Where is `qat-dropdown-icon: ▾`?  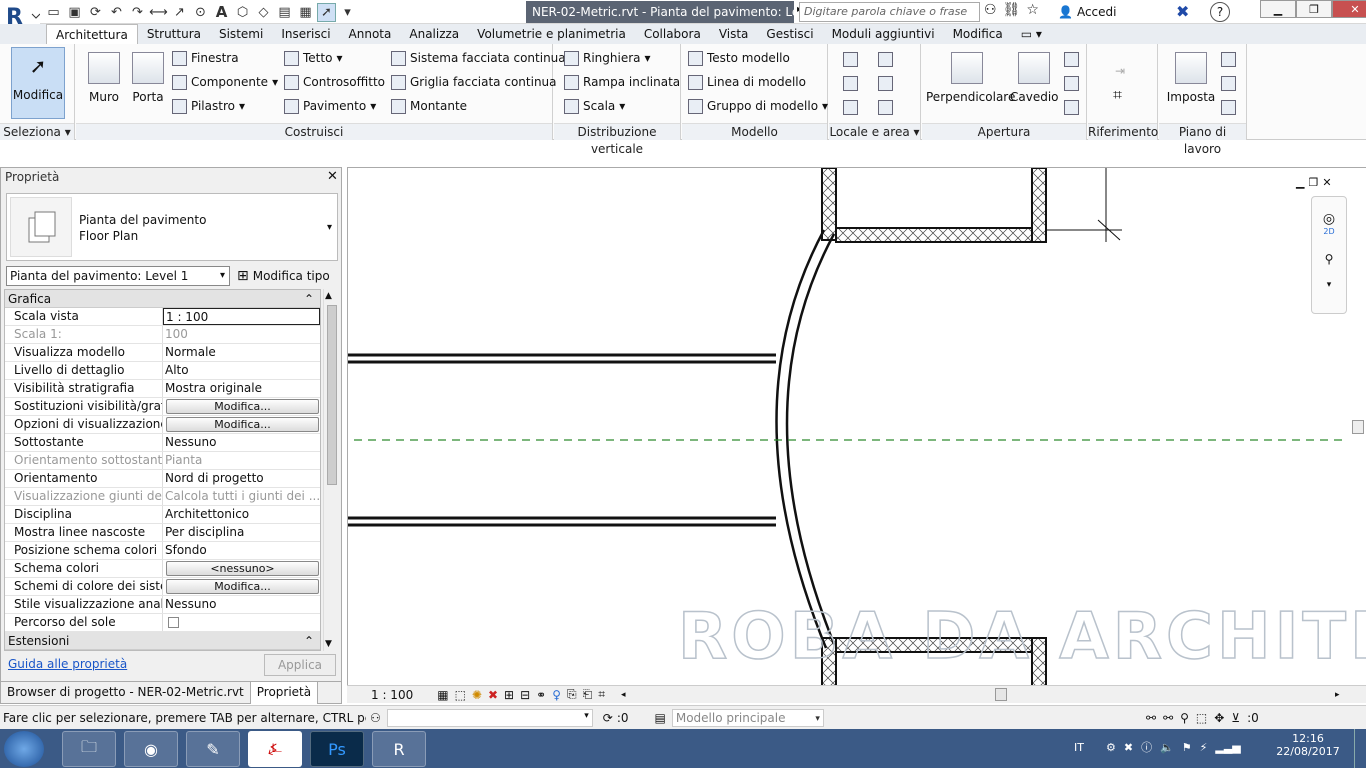 qat-dropdown-icon: ▾ is located at coordinates (347, 12).